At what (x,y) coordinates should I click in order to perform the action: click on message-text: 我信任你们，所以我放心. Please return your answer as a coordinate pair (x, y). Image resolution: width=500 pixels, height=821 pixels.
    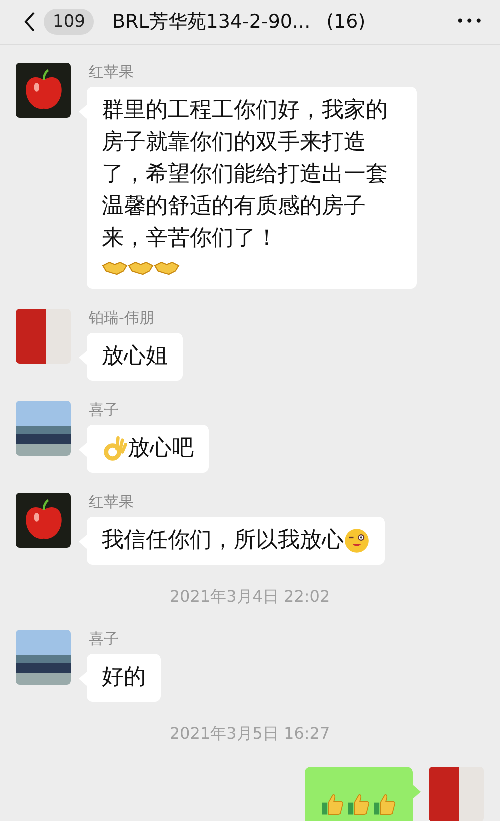
    Looking at the image, I should click on (223, 541).